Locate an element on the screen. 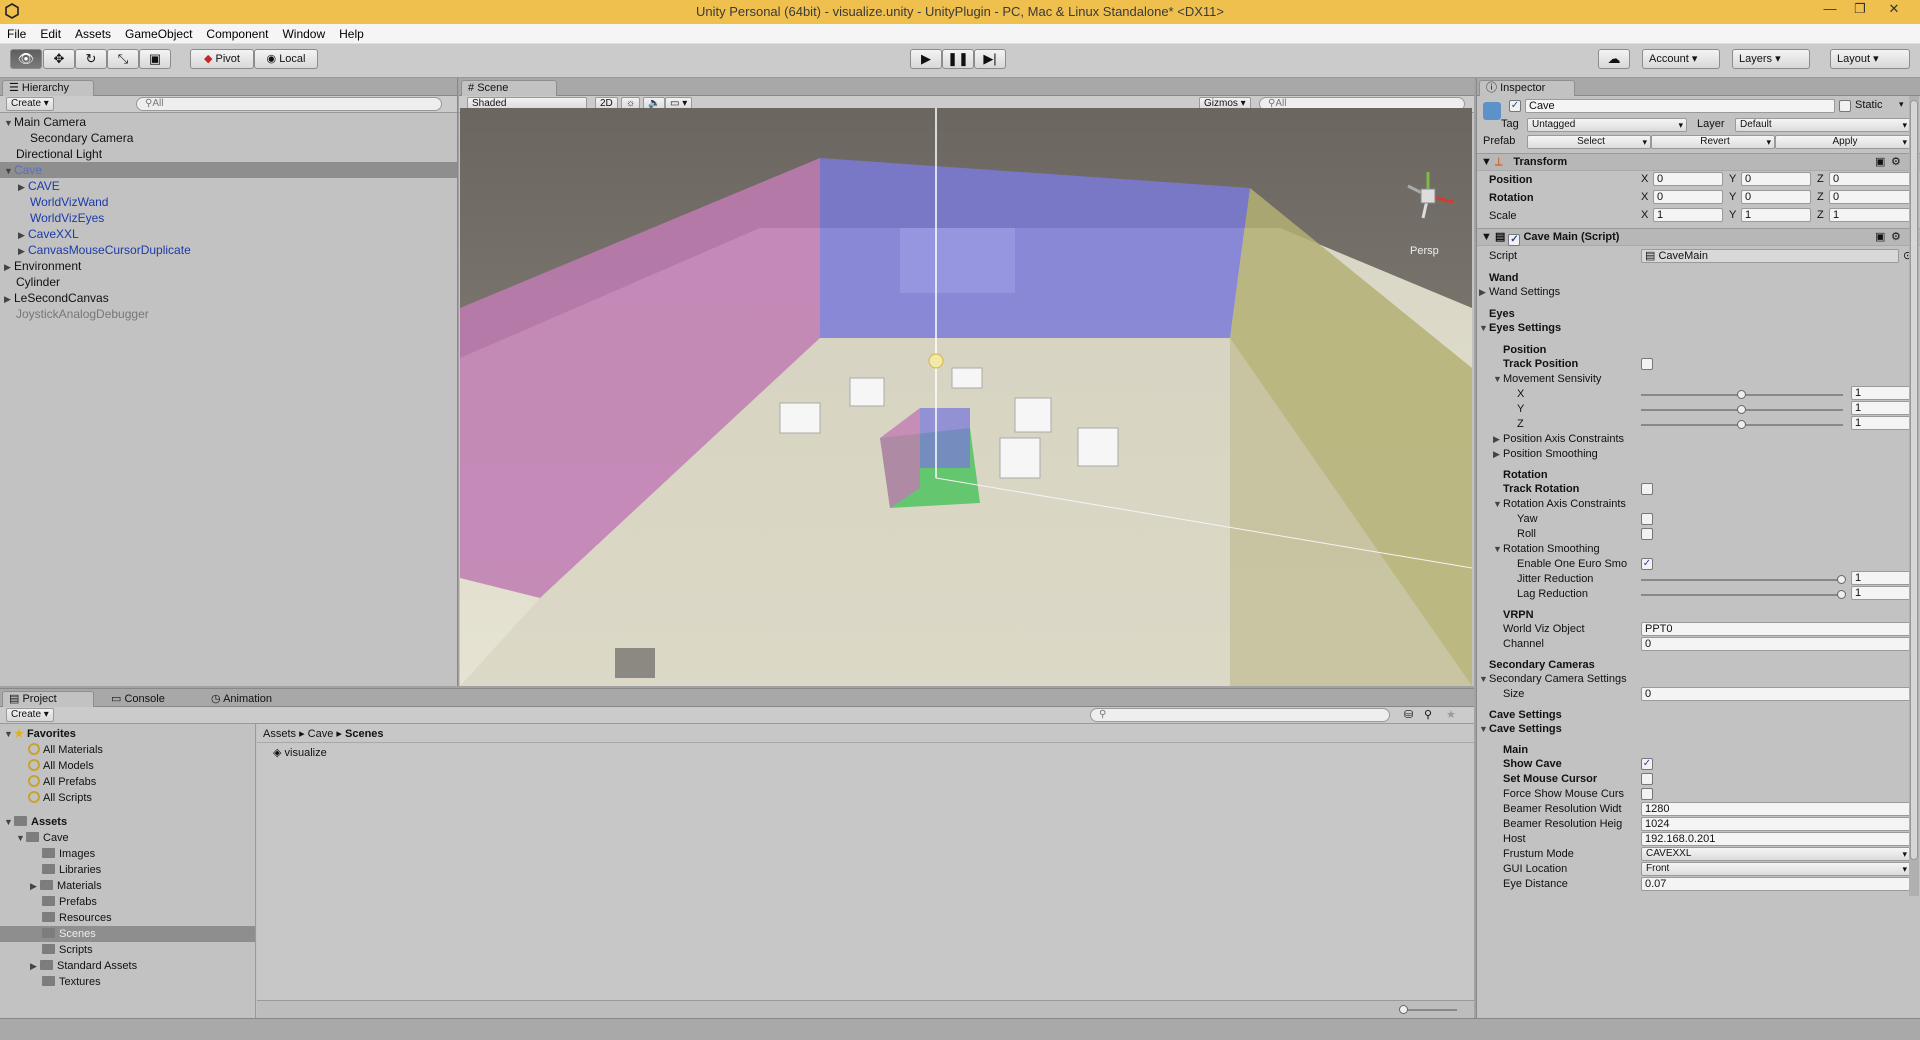 The height and width of the screenshot is (1040, 1920). hierarchy-item-secondary-camera: Secondary Camera is located at coordinates (228, 138).